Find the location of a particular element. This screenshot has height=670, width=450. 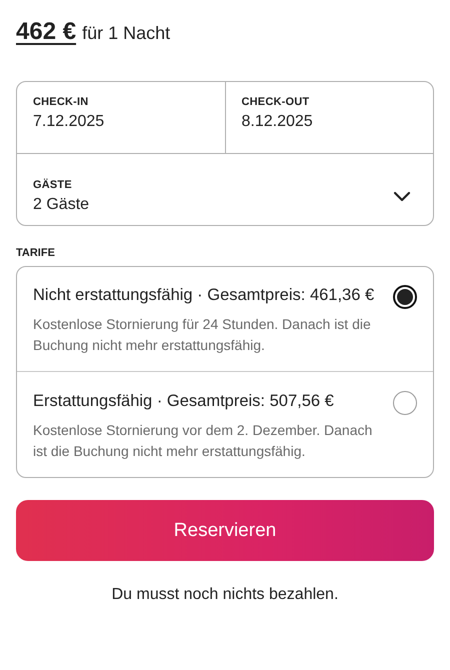

price-amount: 462 € is located at coordinates (46, 32).